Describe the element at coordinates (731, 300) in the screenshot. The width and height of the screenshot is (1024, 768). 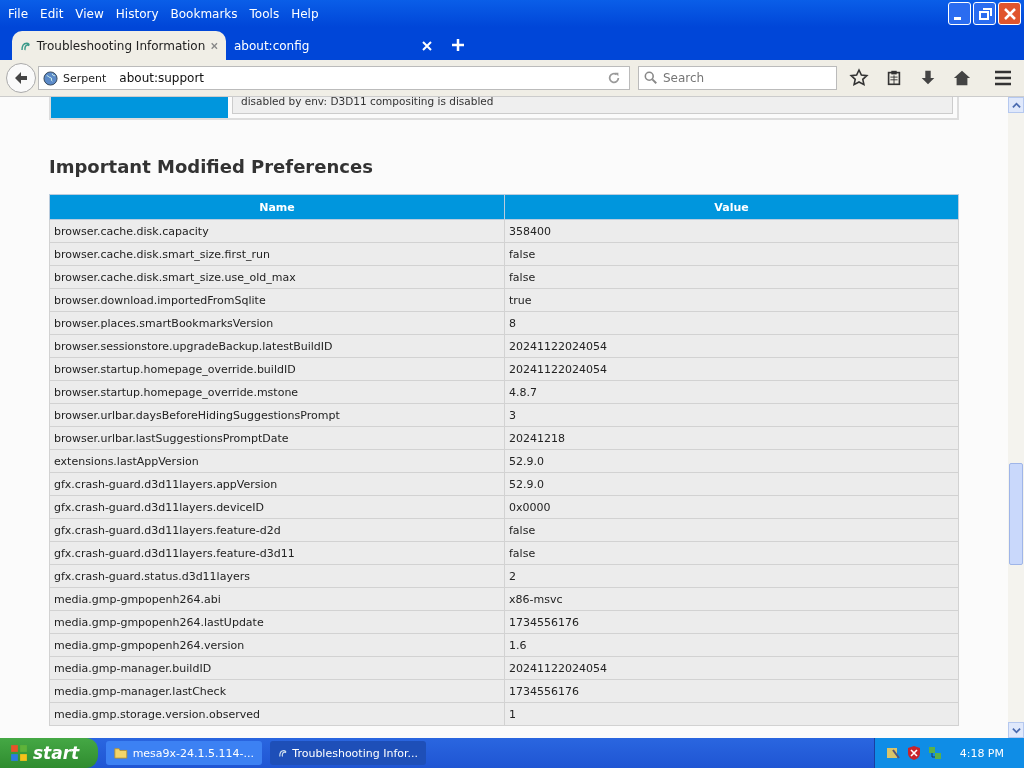
I see `table-cell: true` at that location.